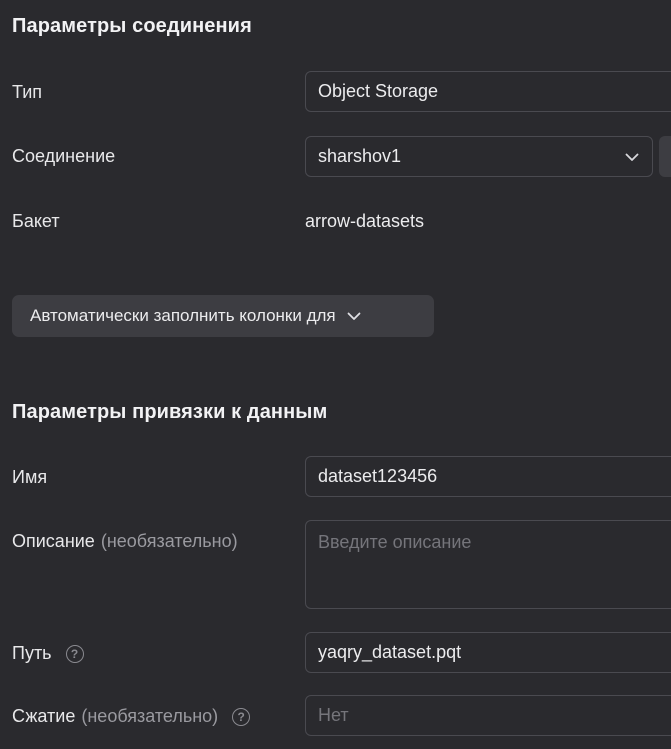 The image size is (671, 749). What do you see at coordinates (64, 156) in the screenshot?
I see `connection-label: Соединение` at bounding box center [64, 156].